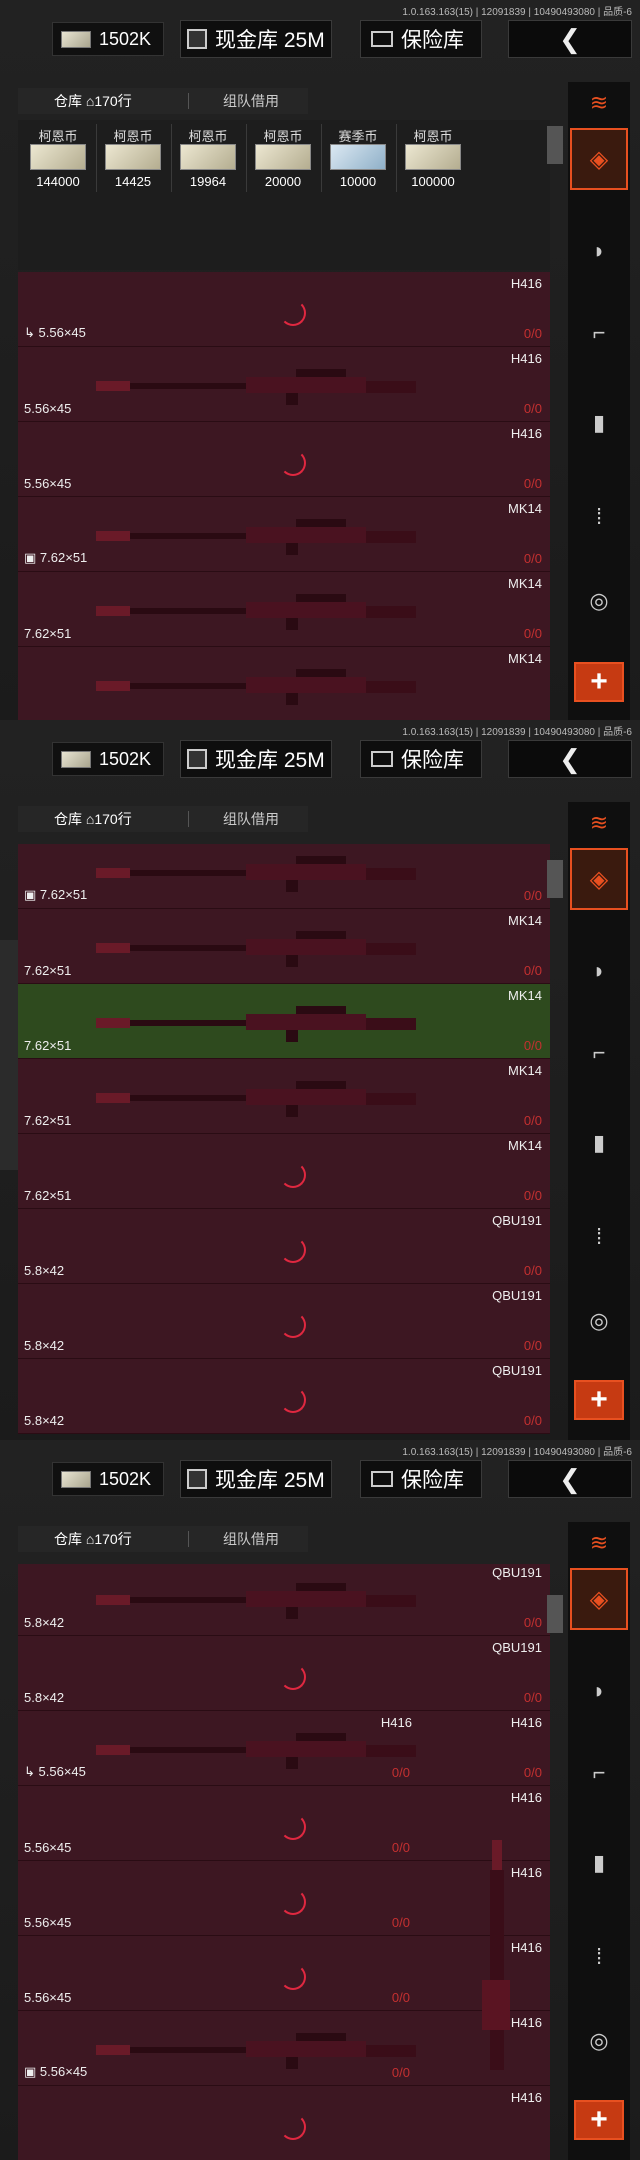  I want to click on currency-item: 赛季币 10000, so click(358, 158).